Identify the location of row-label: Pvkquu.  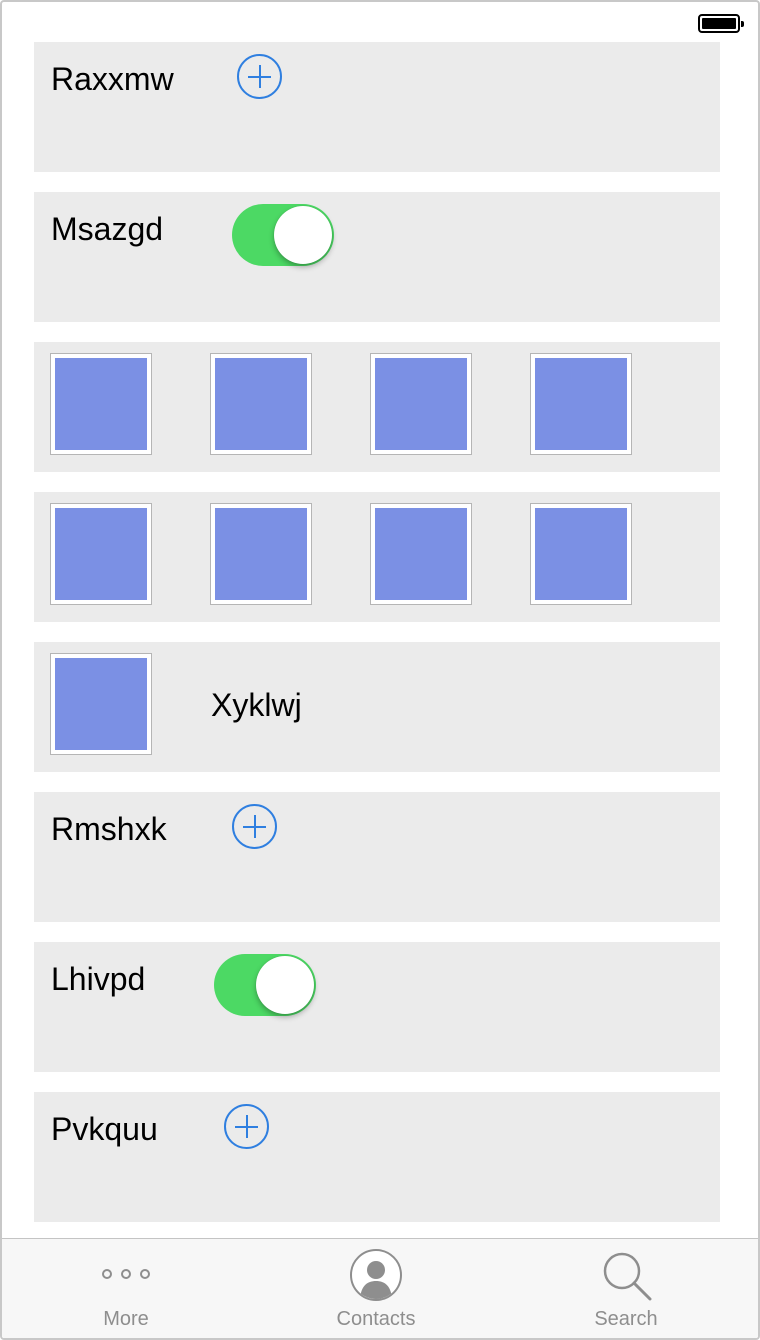
(104, 1129).